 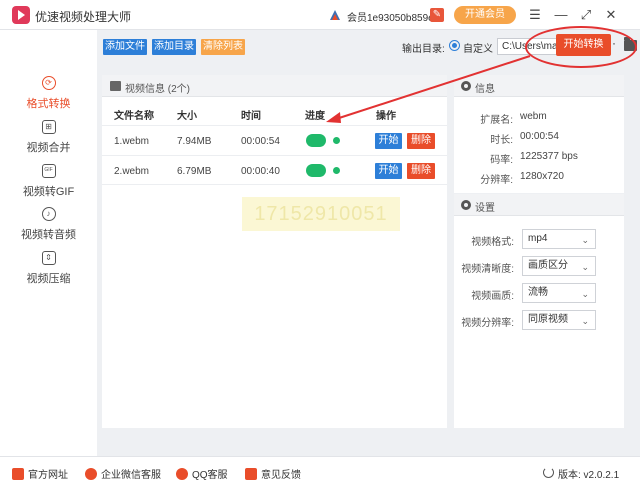 I want to click on audio-icon: ♪, so click(x=48, y=214).